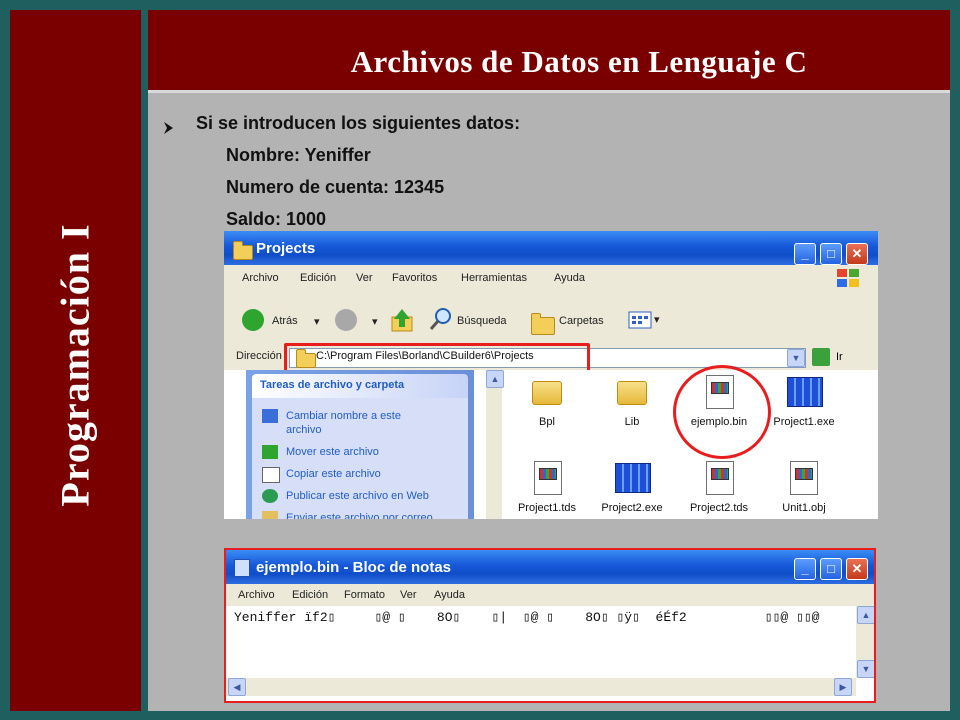 Image resolution: width=960 pixels, height=720 pixels. I want to click on back-arrow-icon, so click(253, 320).